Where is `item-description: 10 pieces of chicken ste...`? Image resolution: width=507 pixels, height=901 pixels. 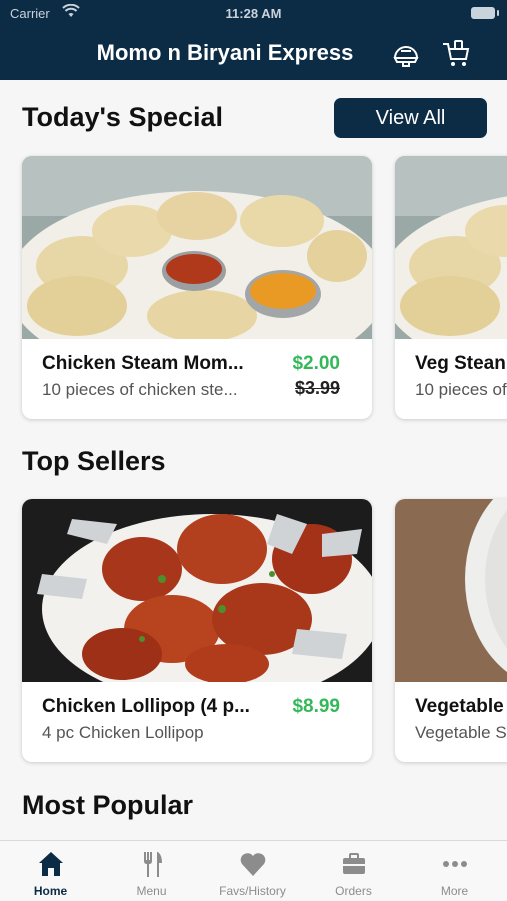
item-description: 10 pieces of chicken ste... is located at coordinates (140, 389).